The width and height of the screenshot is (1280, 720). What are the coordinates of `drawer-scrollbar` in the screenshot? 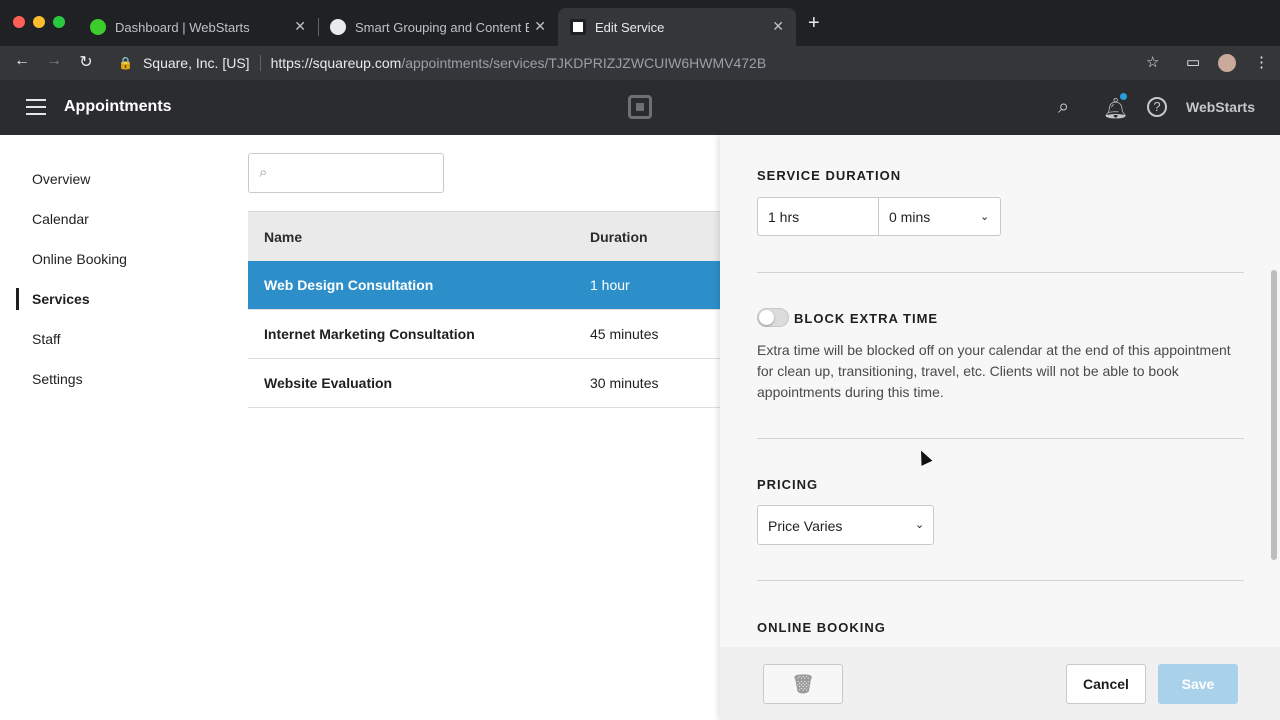 It's located at (1274, 415).